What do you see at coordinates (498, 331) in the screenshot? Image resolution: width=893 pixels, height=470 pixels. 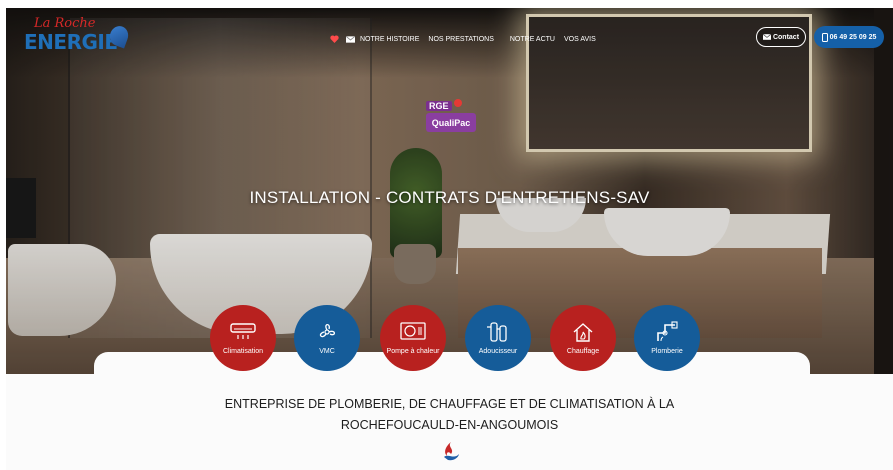 I see `water-softener-icon` at bounding box center [498, 331].